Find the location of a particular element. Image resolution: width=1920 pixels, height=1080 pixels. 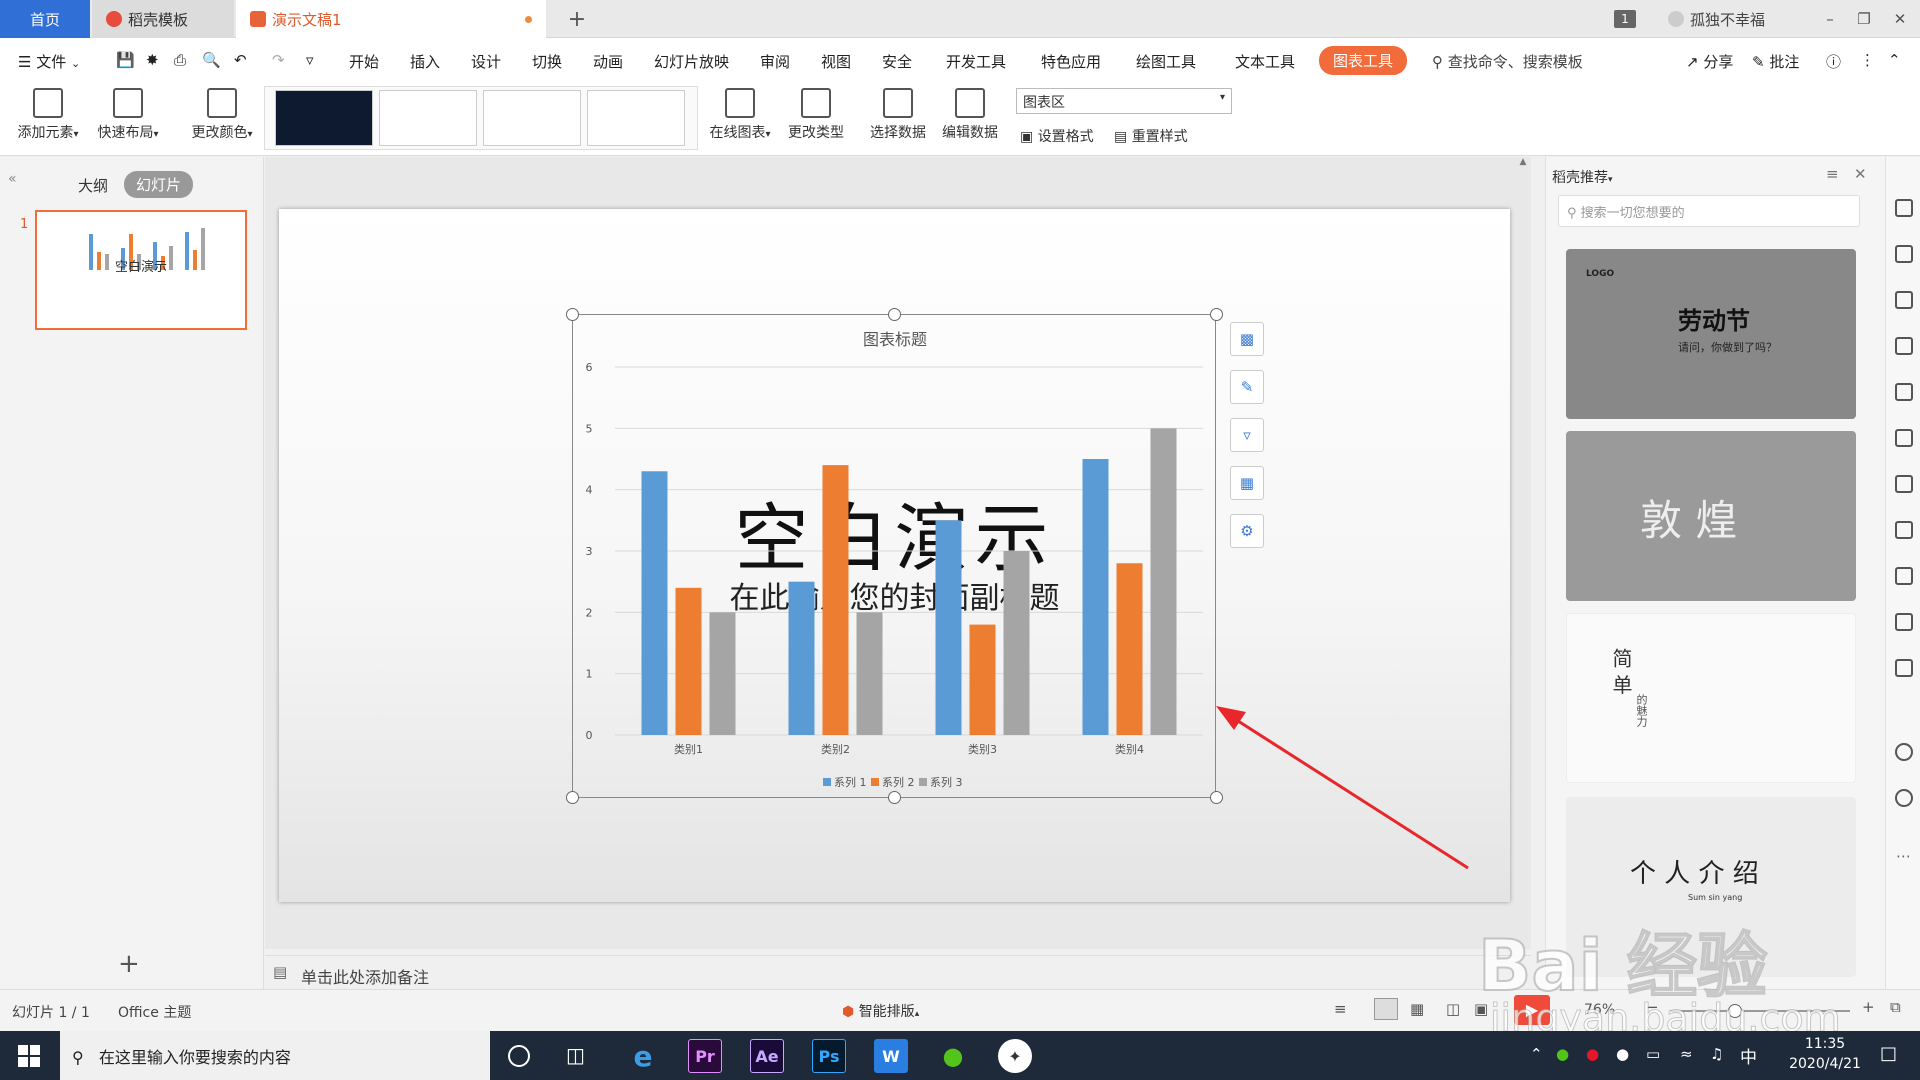

resize-handle-tr is located at coordinates (1216, 314).